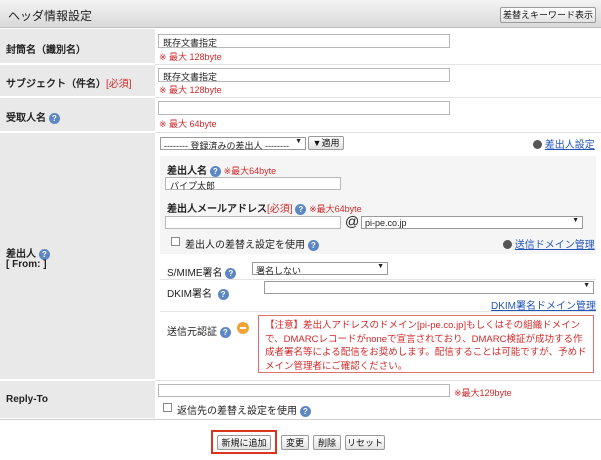 The height and width of the screenshot is (460, 601). What do you see at coordinates (192, 332) in the screenshot?
I see `auth-label: 送信元認証` at bounding box center [192, 332].